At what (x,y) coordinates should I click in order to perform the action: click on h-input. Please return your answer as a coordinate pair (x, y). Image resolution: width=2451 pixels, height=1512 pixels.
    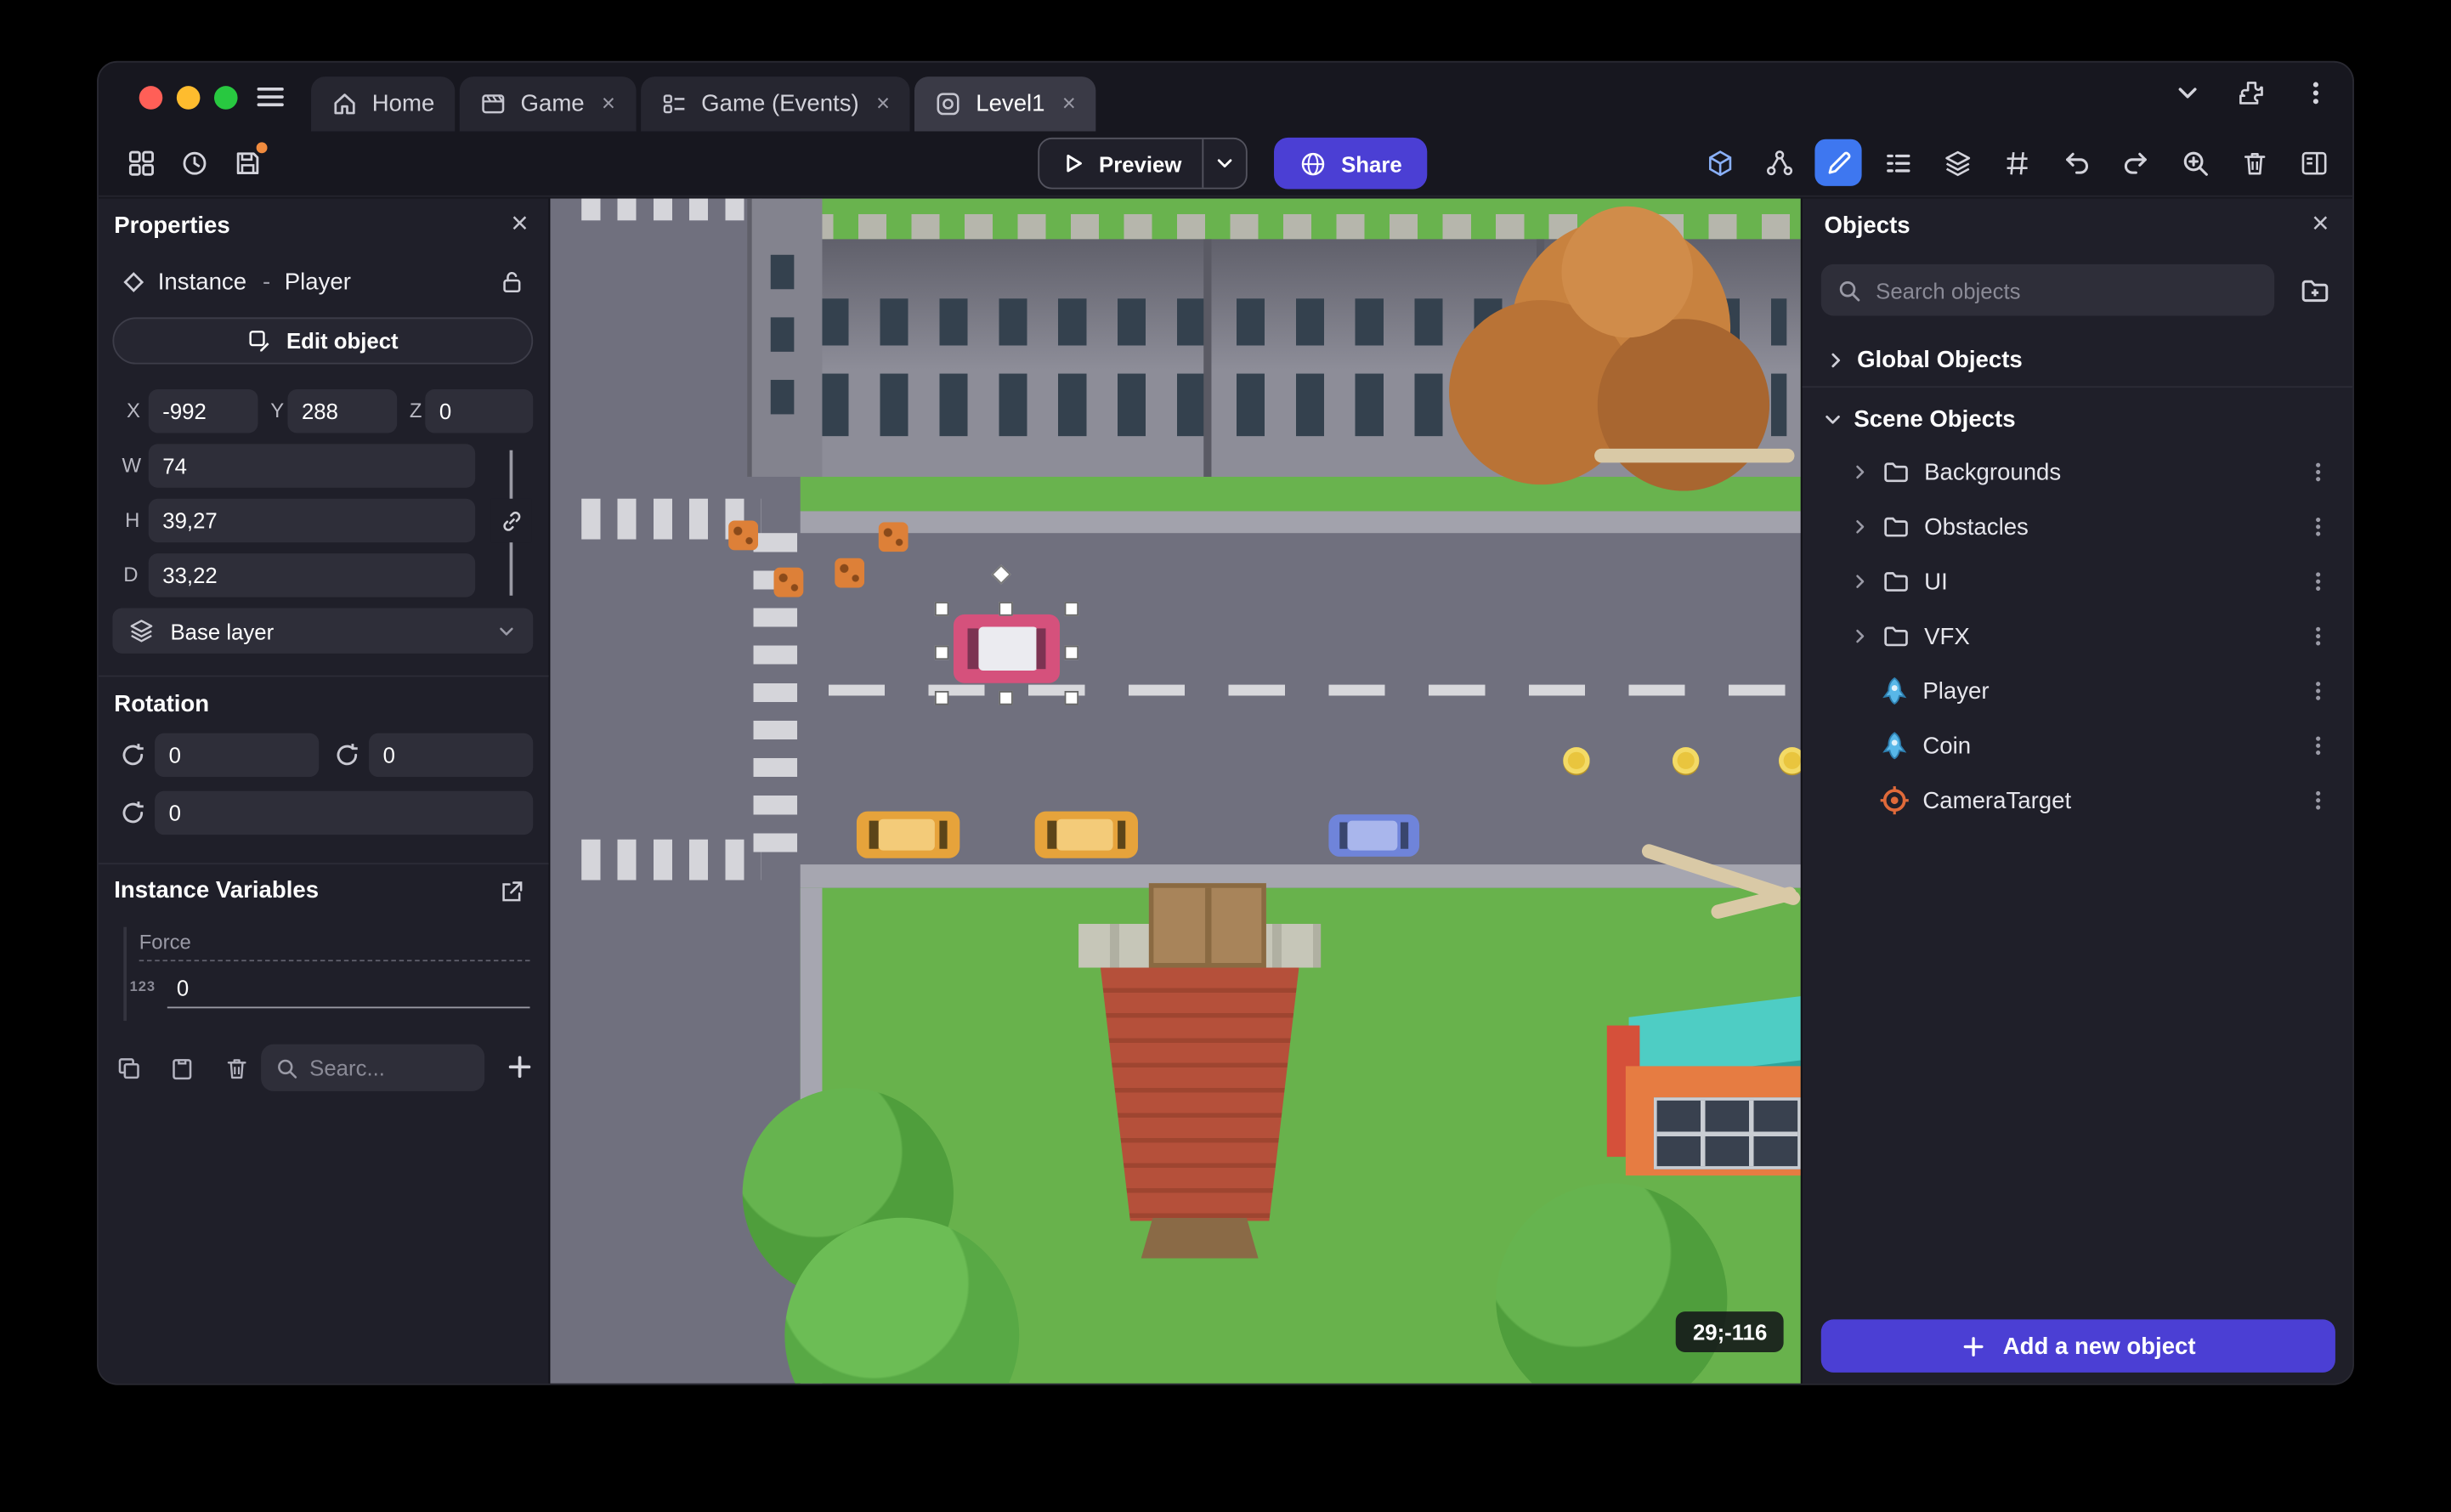
    Looking at the image, I should click on (312, 520).